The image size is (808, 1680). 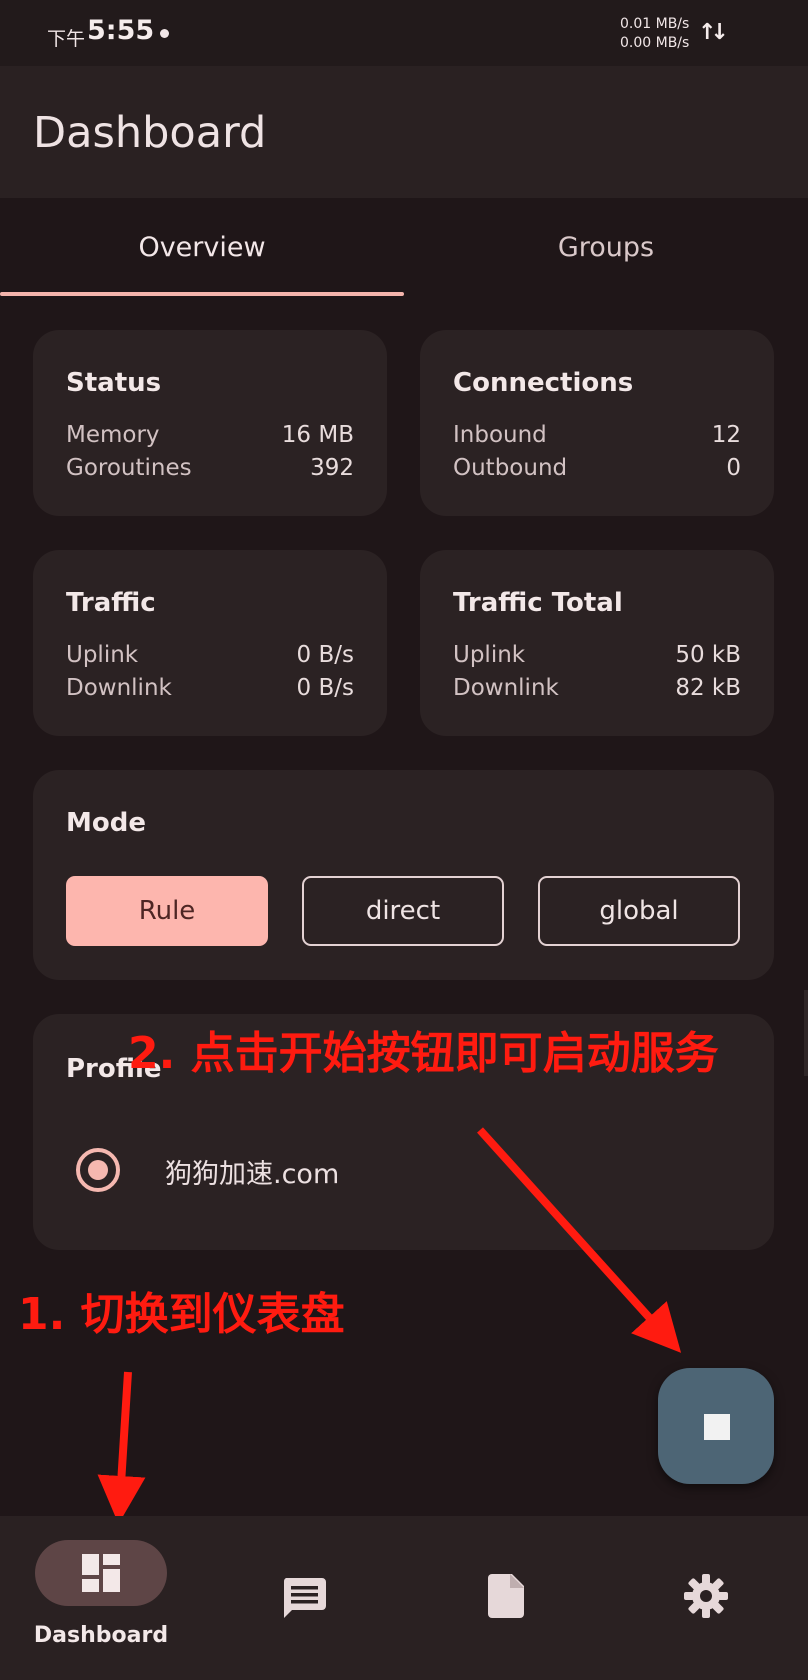 I want to click on tab-bar: Overview Groups, so click(x=404, y=247).